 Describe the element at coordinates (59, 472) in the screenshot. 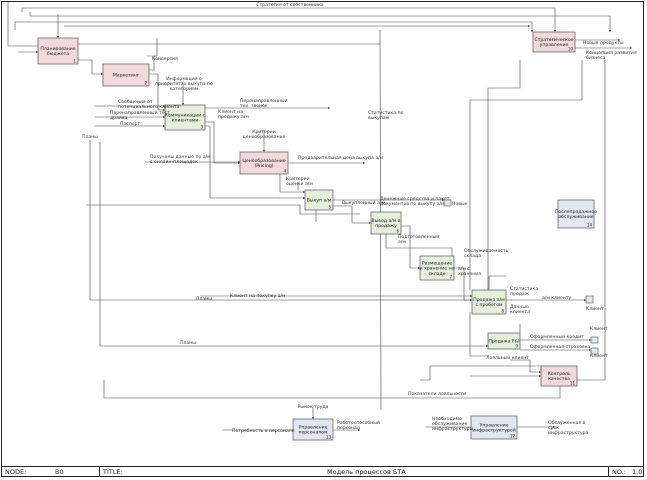

I see `footer-node-value: B0` at that location.